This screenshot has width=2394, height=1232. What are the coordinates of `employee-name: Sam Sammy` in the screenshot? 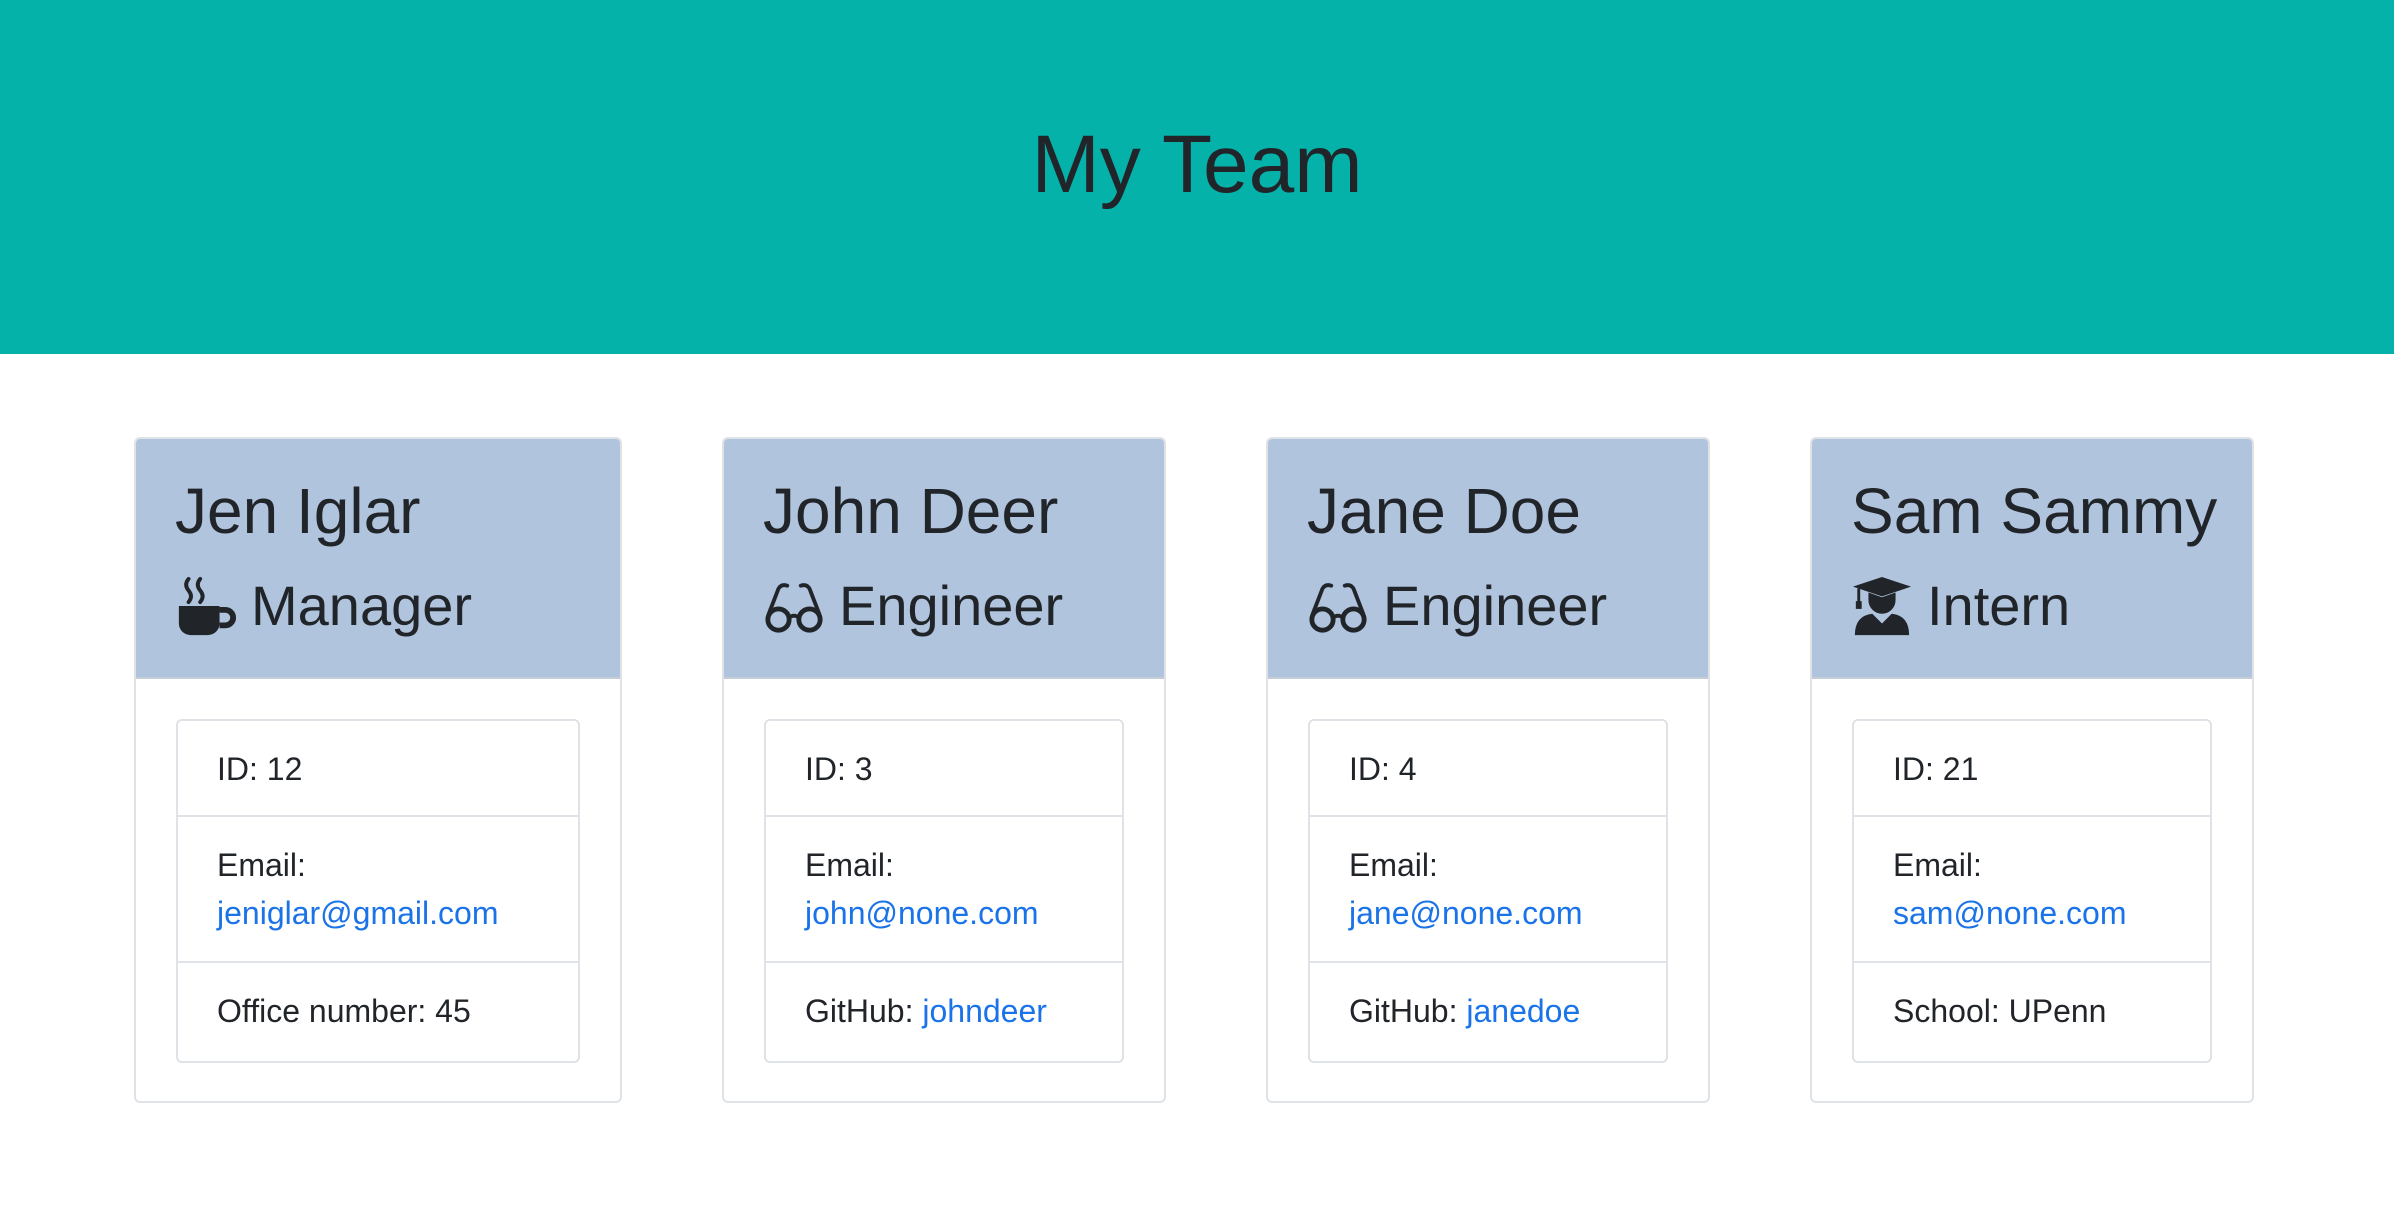 It's located at (2034, 511).